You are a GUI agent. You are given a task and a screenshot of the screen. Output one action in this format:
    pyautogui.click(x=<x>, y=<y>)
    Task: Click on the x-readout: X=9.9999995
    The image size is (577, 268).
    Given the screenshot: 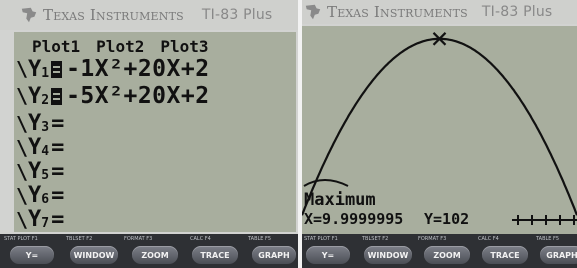 What is the action you would take?
    pyautogui.click(x=354, y=219)
    